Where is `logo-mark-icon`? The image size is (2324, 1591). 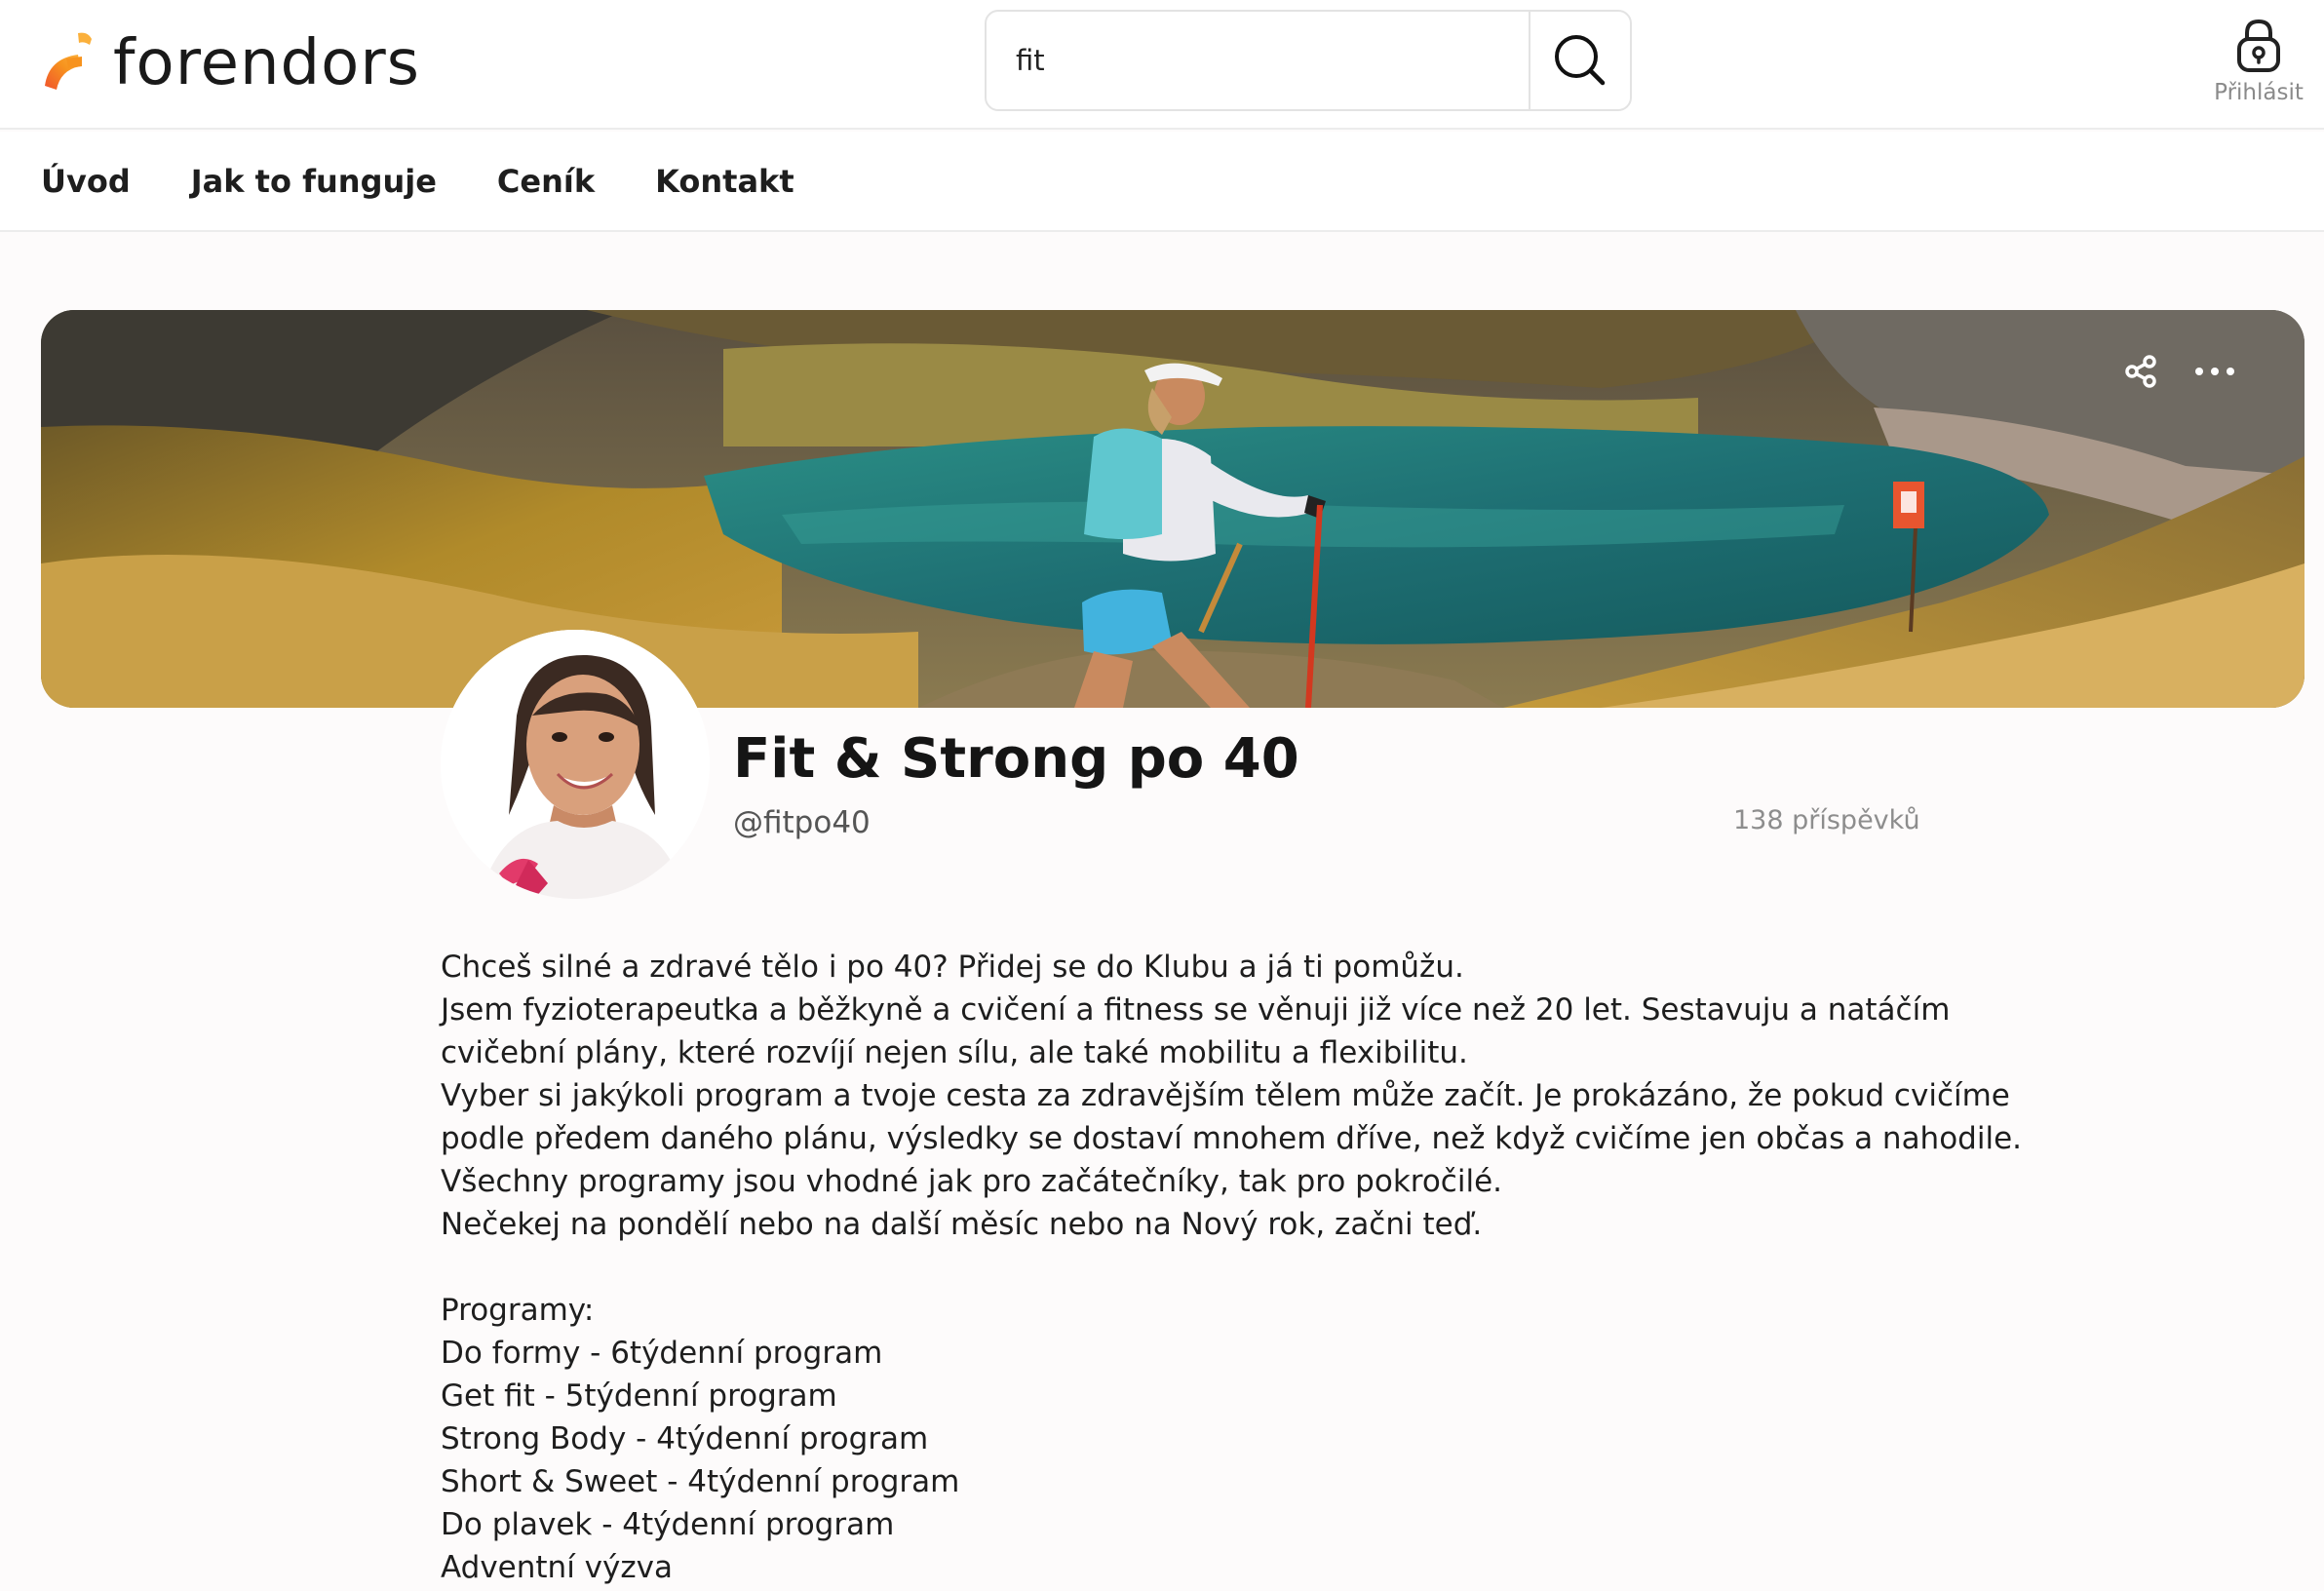
logo-mark-icon is located at coordinates (68, 61).